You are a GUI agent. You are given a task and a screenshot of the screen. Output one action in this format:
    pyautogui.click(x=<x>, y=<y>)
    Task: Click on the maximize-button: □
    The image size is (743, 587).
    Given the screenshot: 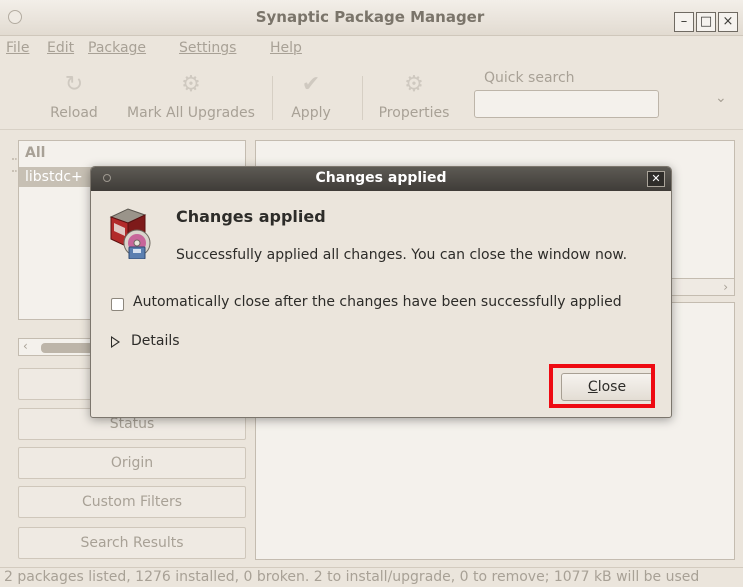 What is the action you would take?
    pyautogui.click(x=706, y=22)
    